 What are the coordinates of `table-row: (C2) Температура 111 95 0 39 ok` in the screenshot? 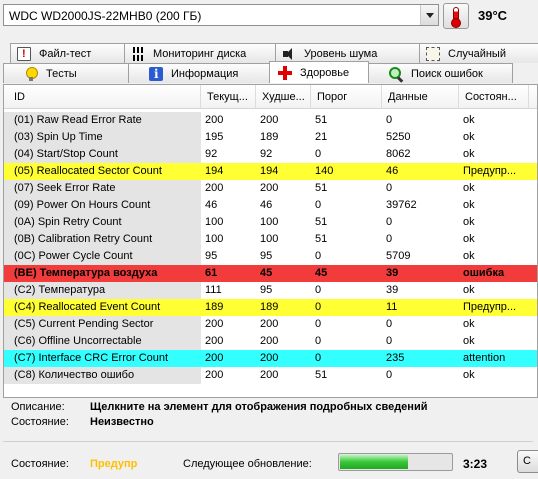 It's located at (270, 290).